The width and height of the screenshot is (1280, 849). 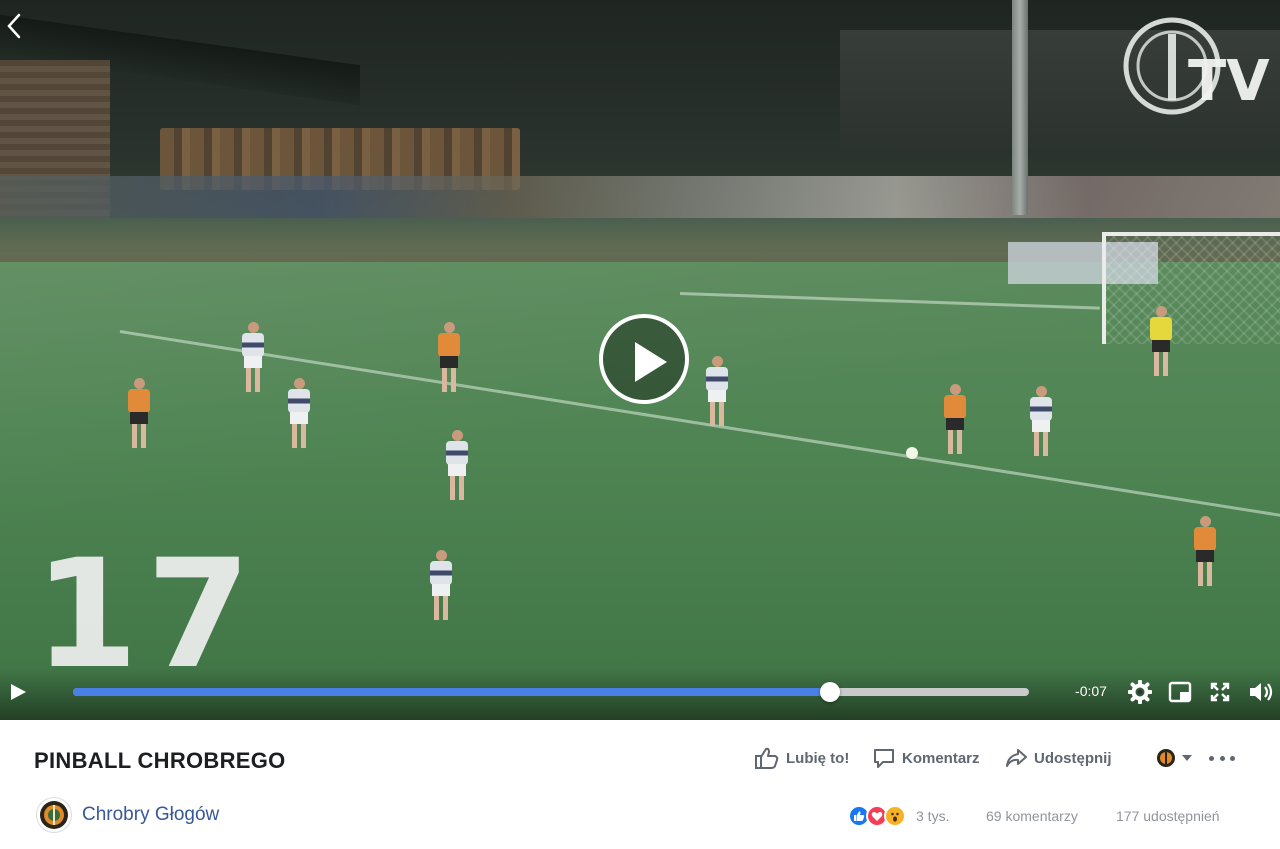 What do you see at coordinates (1166, 758) in the screenshot?
I see `page-avatar-icon` at bounding box center [1166, 758].